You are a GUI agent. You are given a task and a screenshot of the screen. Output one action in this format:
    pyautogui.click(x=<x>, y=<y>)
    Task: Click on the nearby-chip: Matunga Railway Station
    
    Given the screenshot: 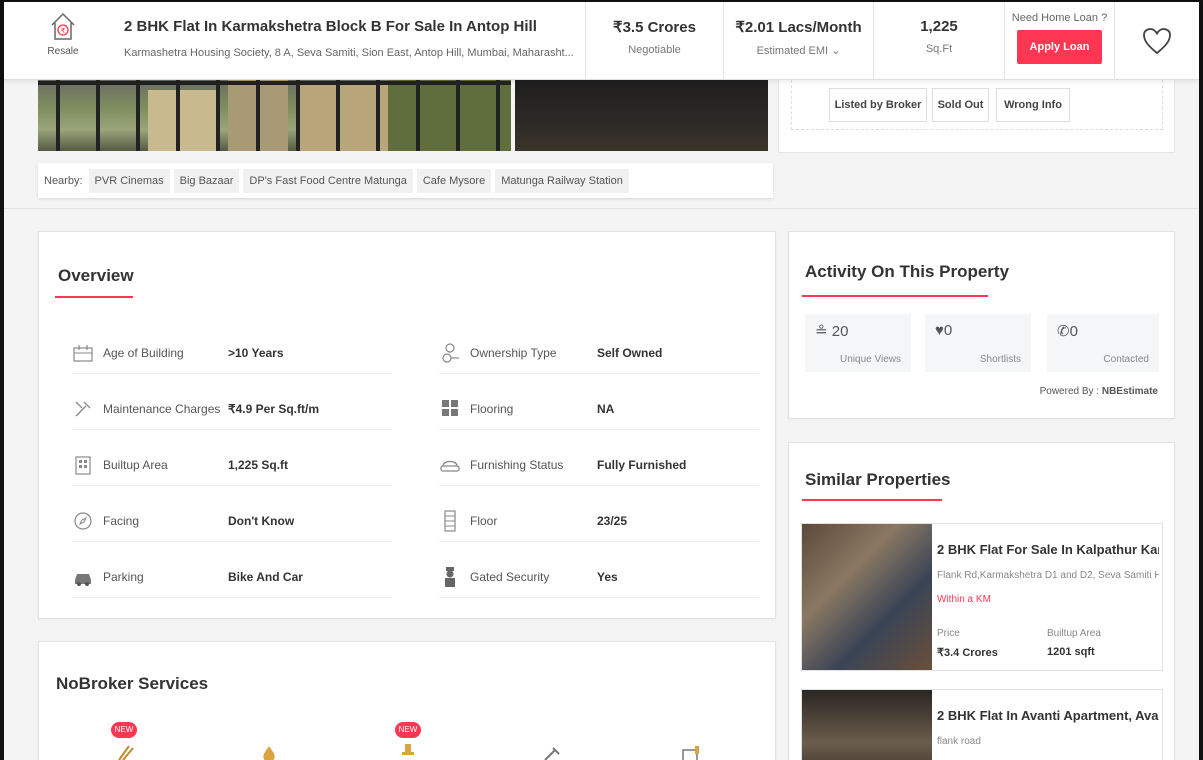 What is the action you would take?
    pyautogui.click(x=562, y=180)
    